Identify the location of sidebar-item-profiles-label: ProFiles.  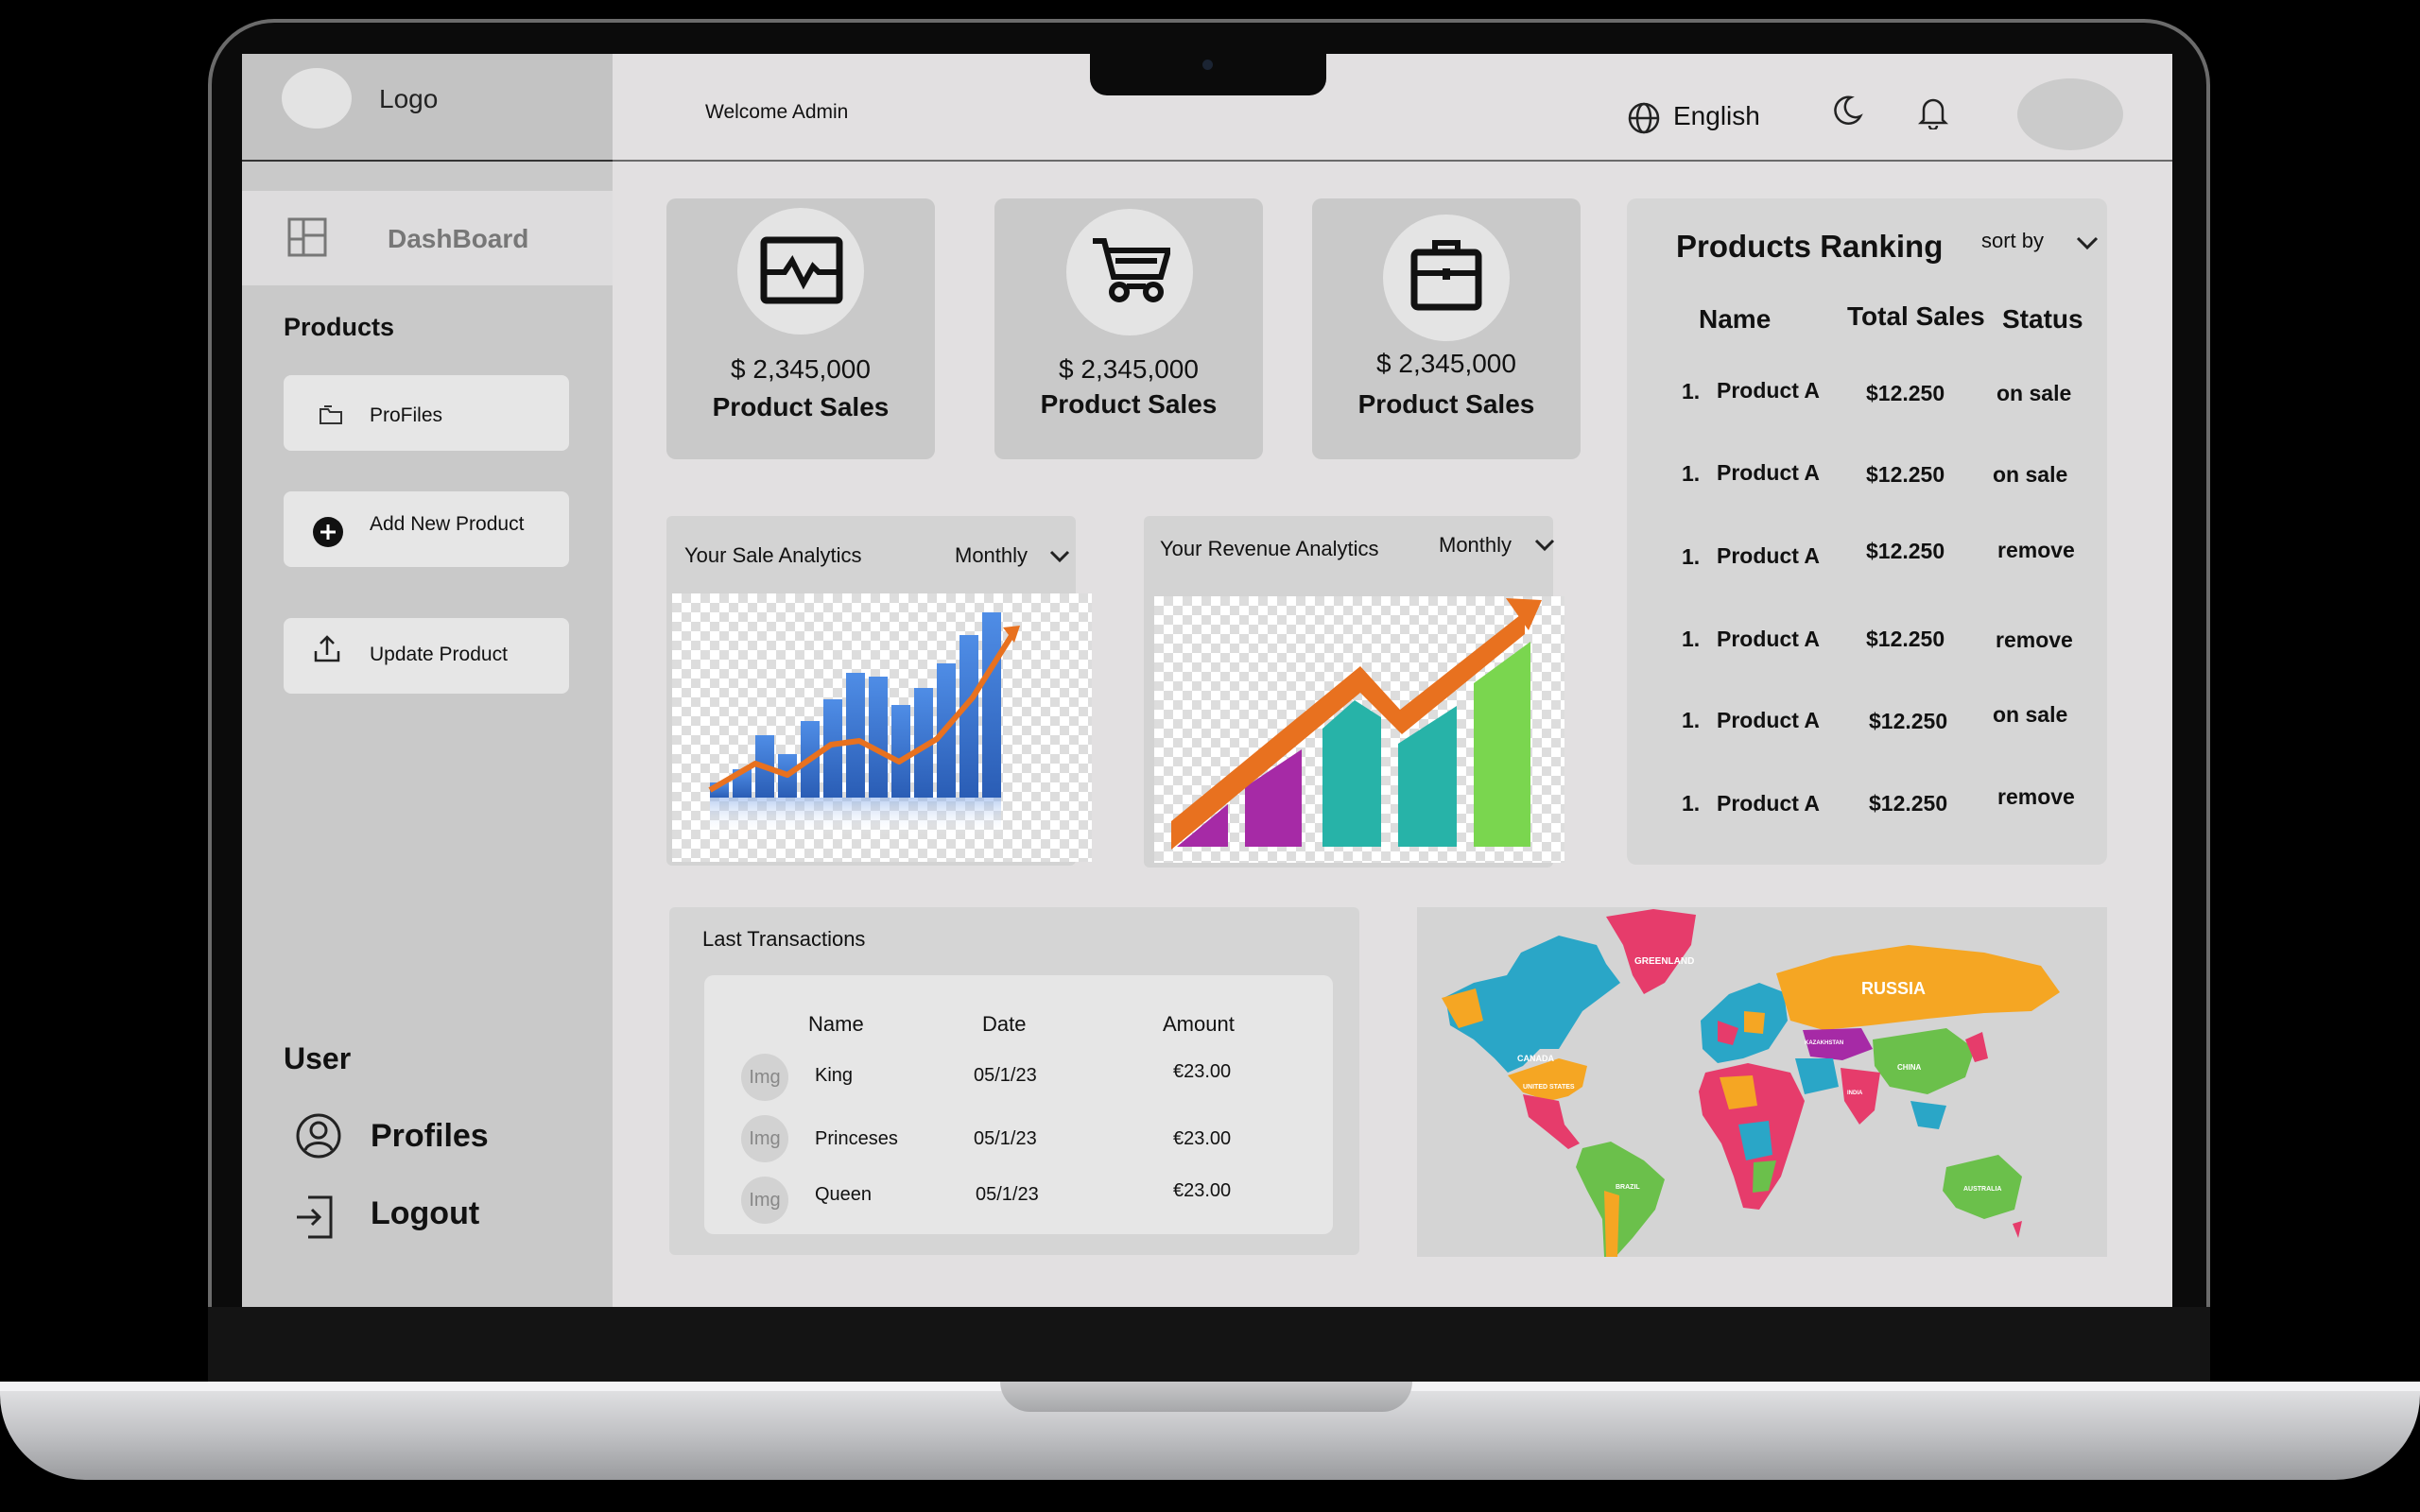
(407, 415).